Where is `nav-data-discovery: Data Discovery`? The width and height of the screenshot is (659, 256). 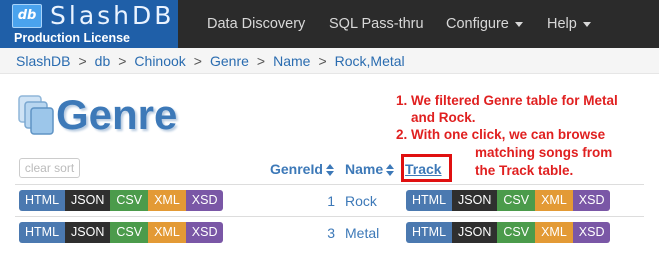
nav-data-discovery: Data Discovery is located at coordinates (256, 24).